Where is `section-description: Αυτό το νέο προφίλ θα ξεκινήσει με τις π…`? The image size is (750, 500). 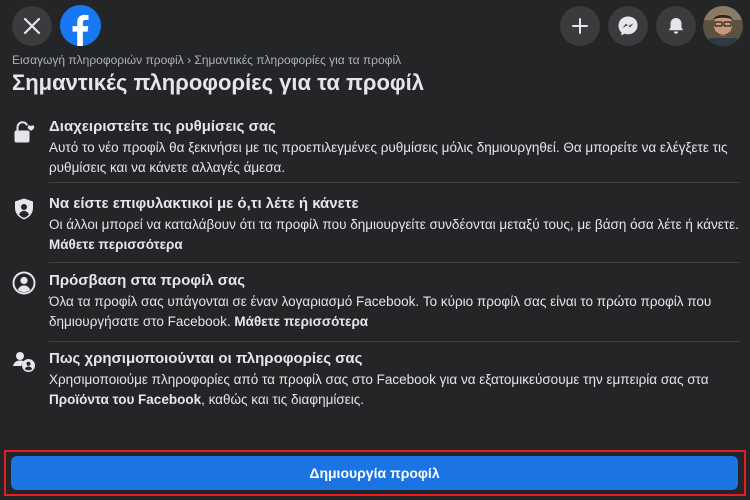 section-description: Αυτό το νέο προφίλ θα ξεκινήσει με τις π… is located at coordinates (388, 157).